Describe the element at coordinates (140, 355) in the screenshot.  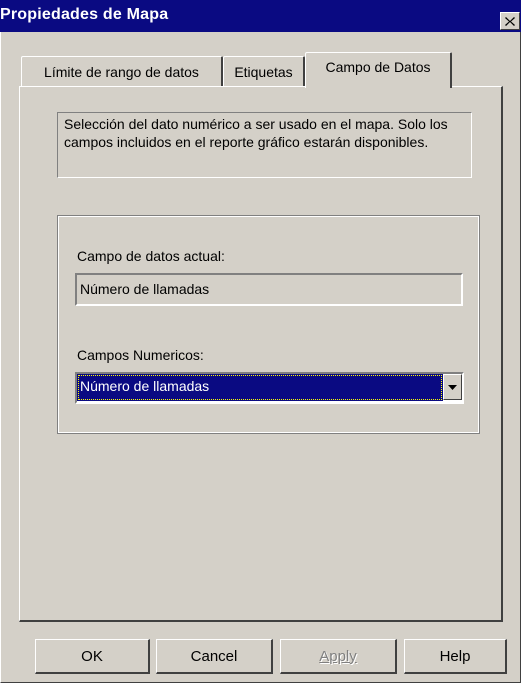
I see `numeric-fields-label: Campos Numericos:` at that location.